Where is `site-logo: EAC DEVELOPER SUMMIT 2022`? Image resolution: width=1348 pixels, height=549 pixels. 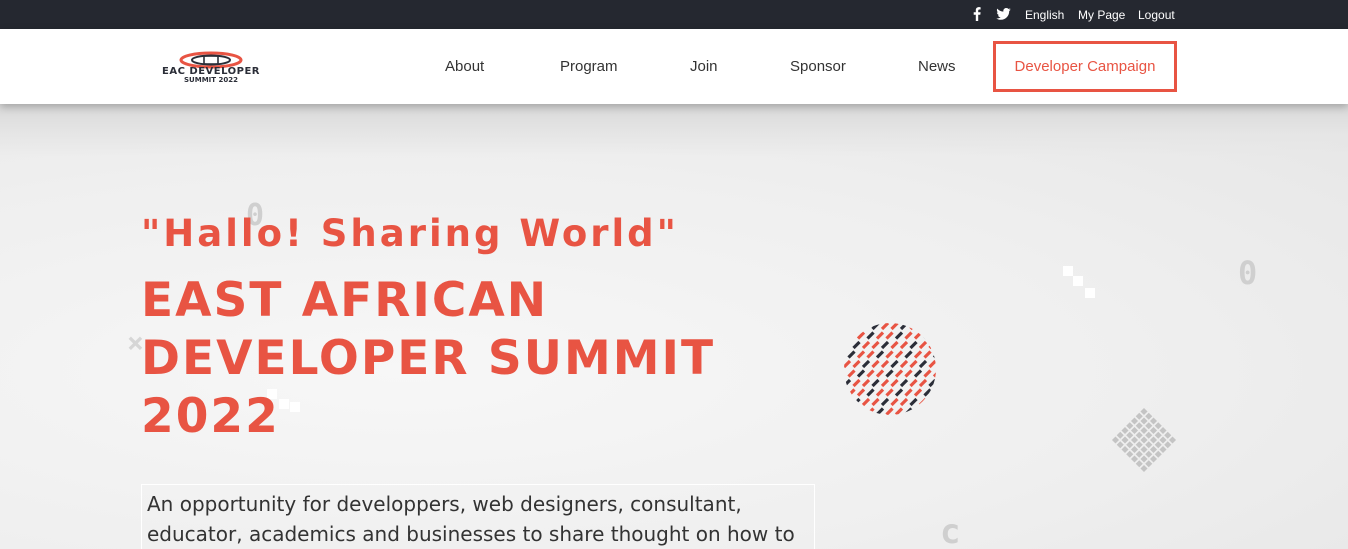
site-logo: EAC DEVELOPER SUMMIT 2022 is located at coordinates (211, 68).